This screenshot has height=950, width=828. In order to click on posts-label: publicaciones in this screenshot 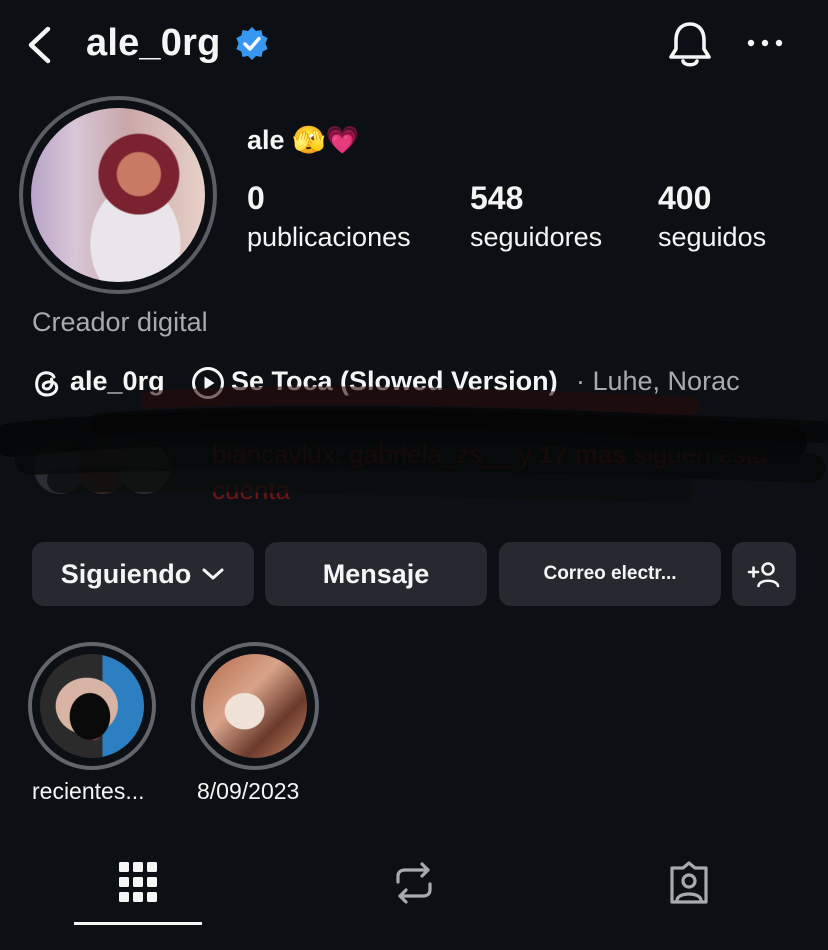, I will do `click(329, 237)`.